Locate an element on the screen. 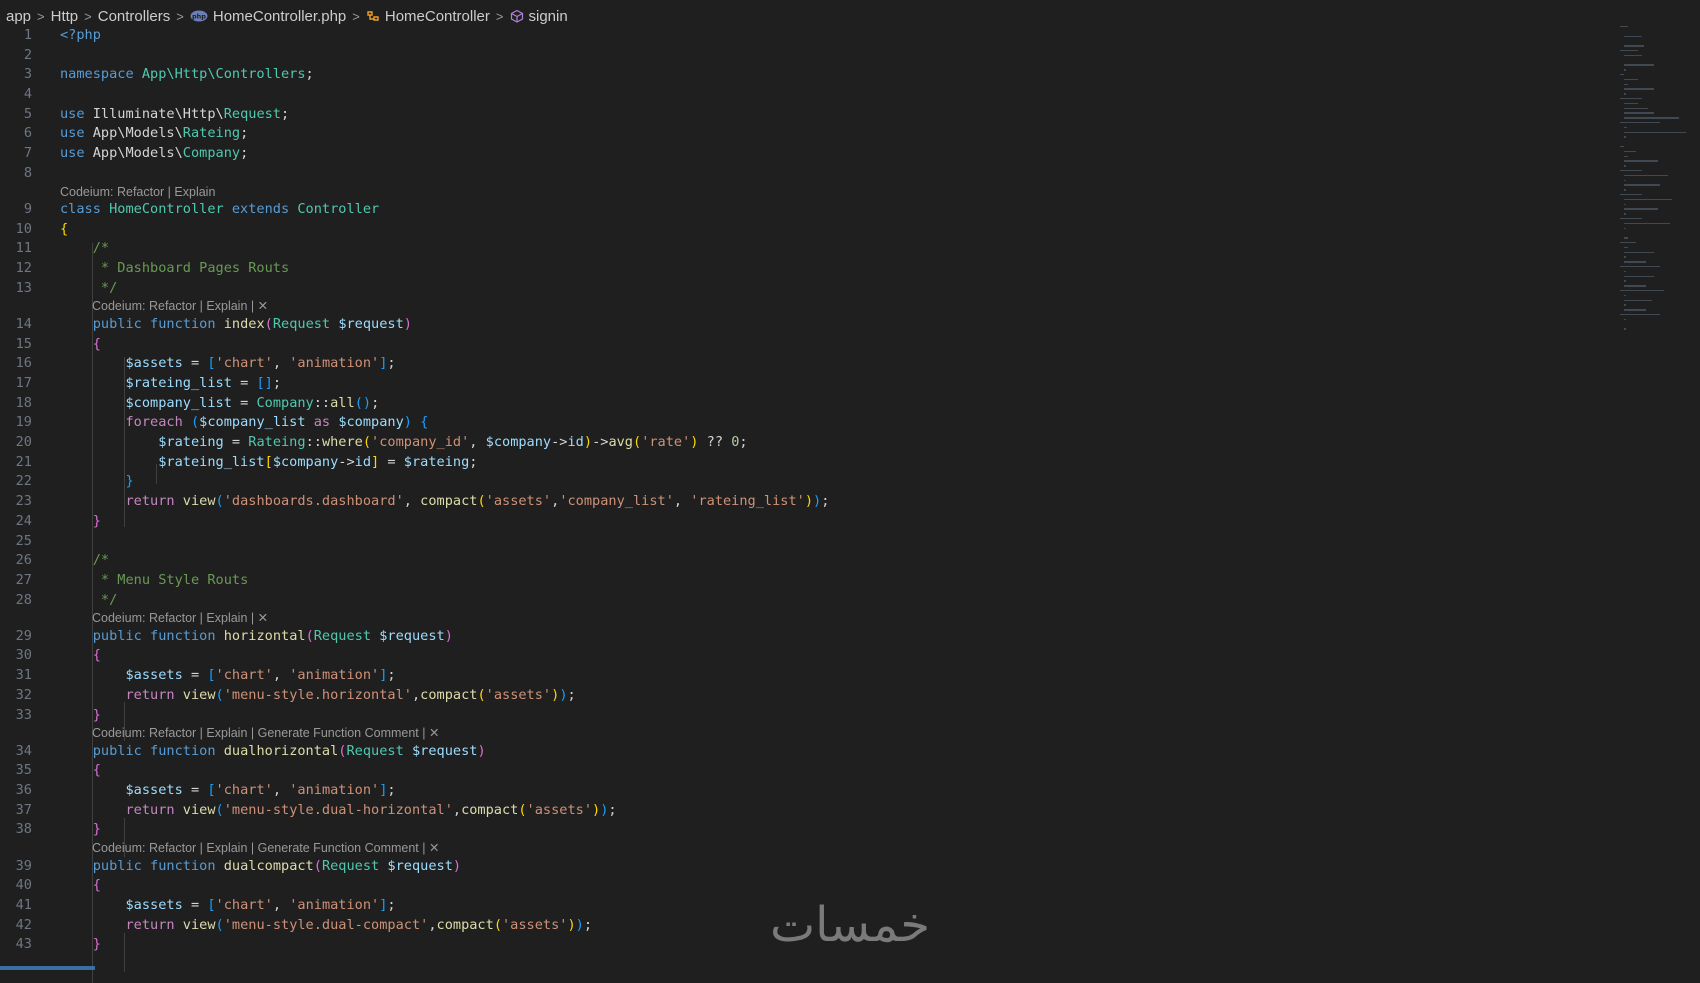 The image size is (1700, 983). code-line: 36 $assets = ['chart', 'animation']; is located at coordinates (205, 790).